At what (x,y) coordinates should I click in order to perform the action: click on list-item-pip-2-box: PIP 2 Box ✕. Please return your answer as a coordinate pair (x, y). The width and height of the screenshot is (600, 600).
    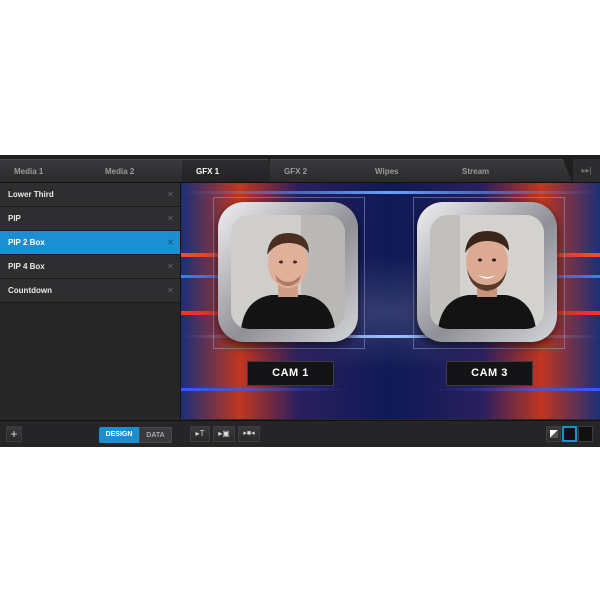
    Looking at the image, I should click on (90, 243).